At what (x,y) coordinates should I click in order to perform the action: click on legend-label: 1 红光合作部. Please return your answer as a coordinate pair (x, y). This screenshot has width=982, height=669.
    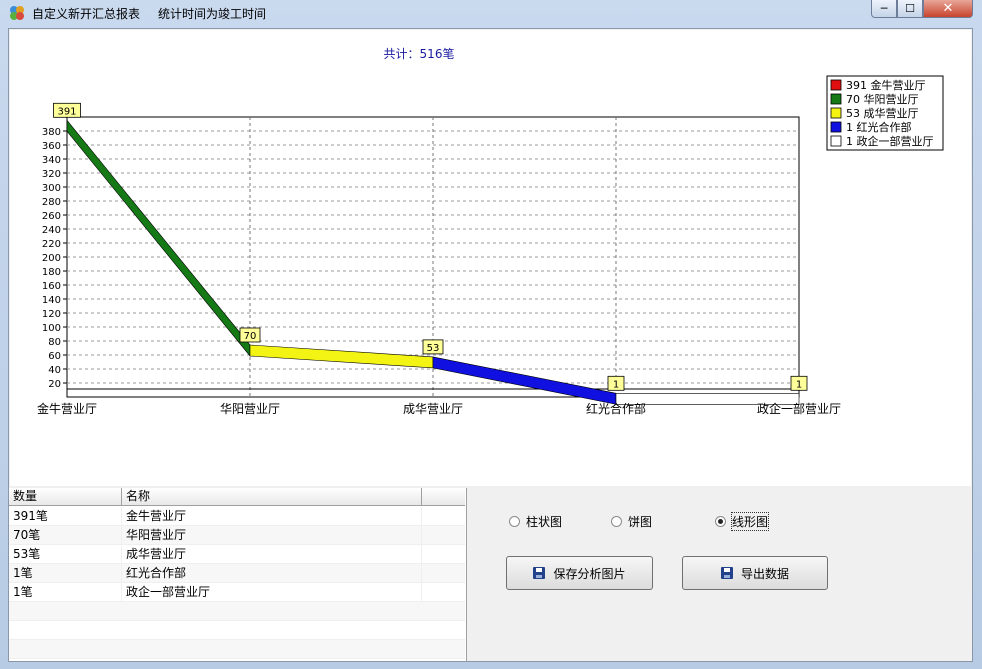
    Looking at the image, I should click on (879, 127).